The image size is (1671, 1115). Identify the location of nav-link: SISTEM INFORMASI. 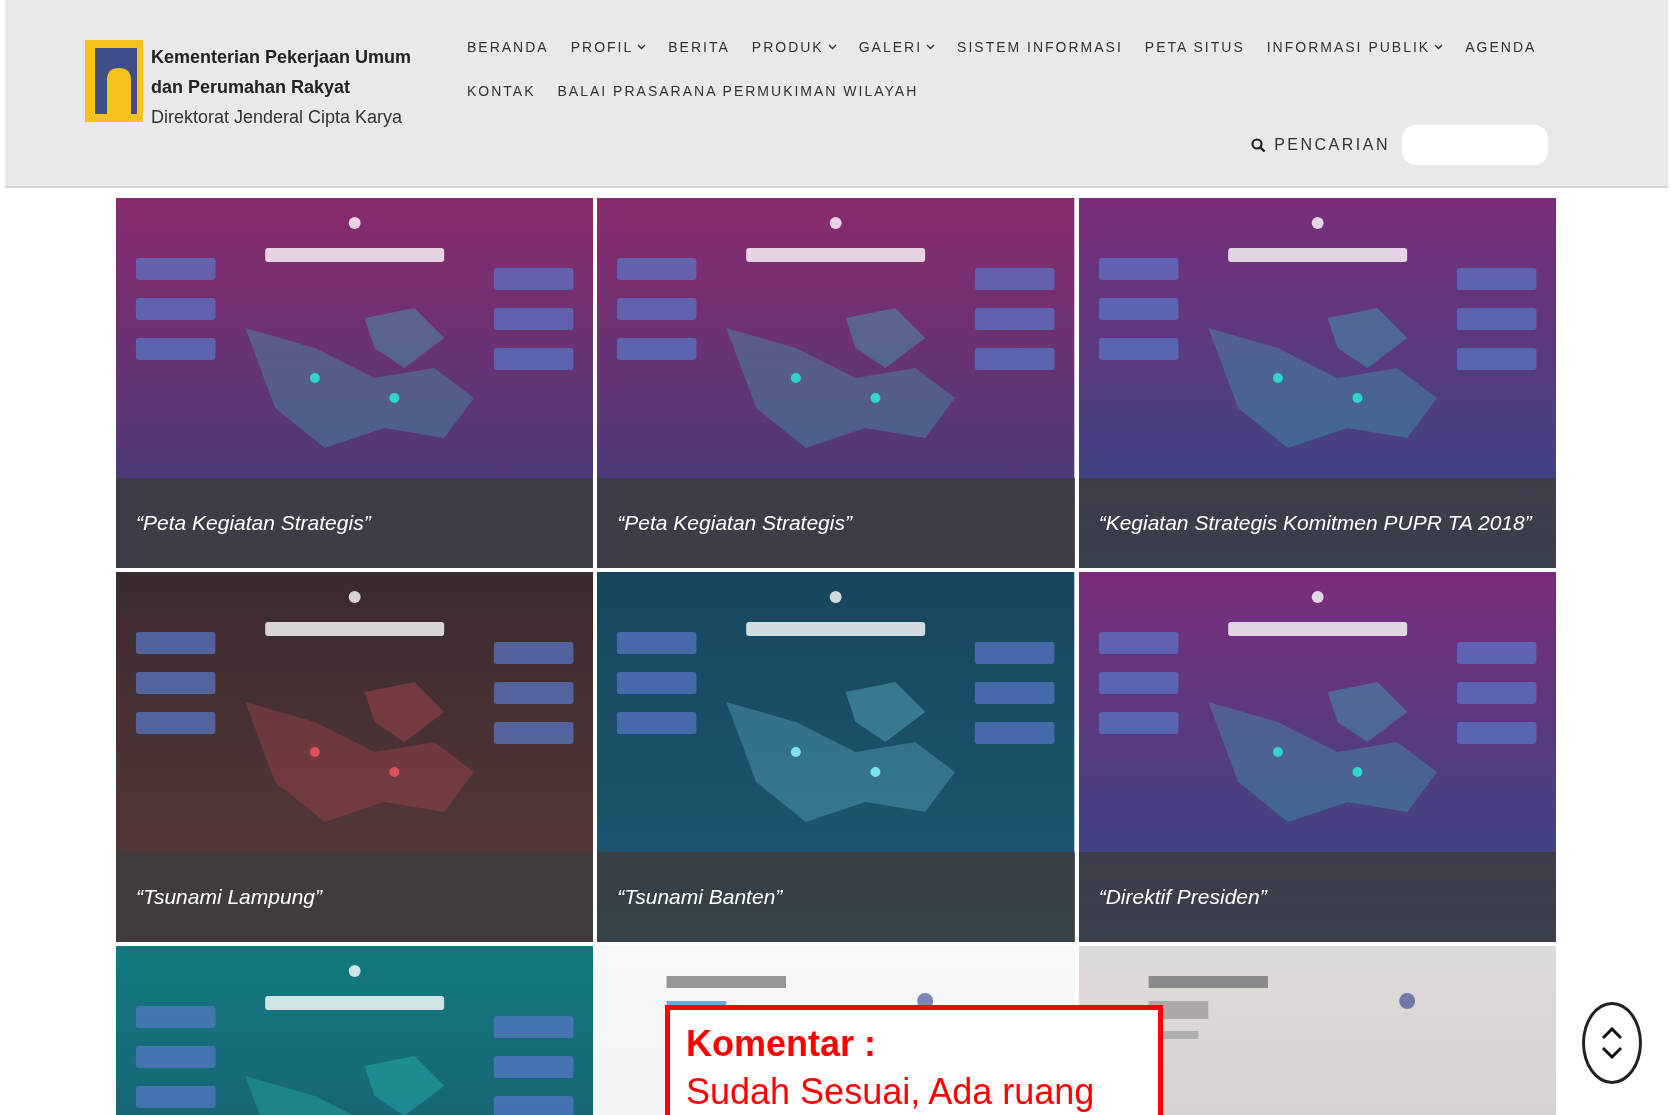
(1040, 47).